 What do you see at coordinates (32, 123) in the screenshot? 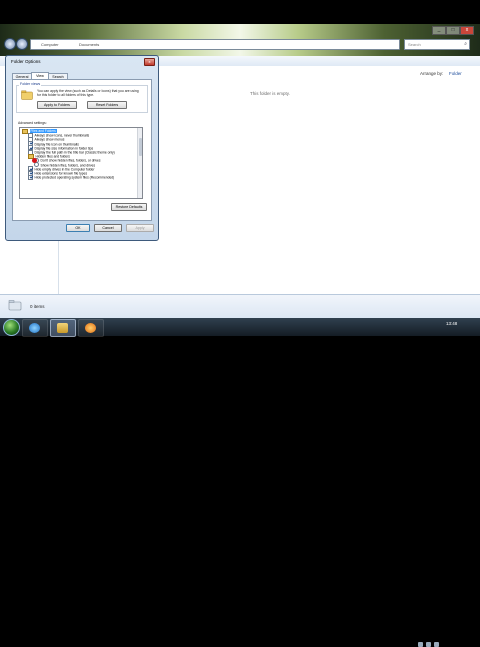
I see `advanced-settings-label: Advanced settings:` at bounding box center [32, 123].